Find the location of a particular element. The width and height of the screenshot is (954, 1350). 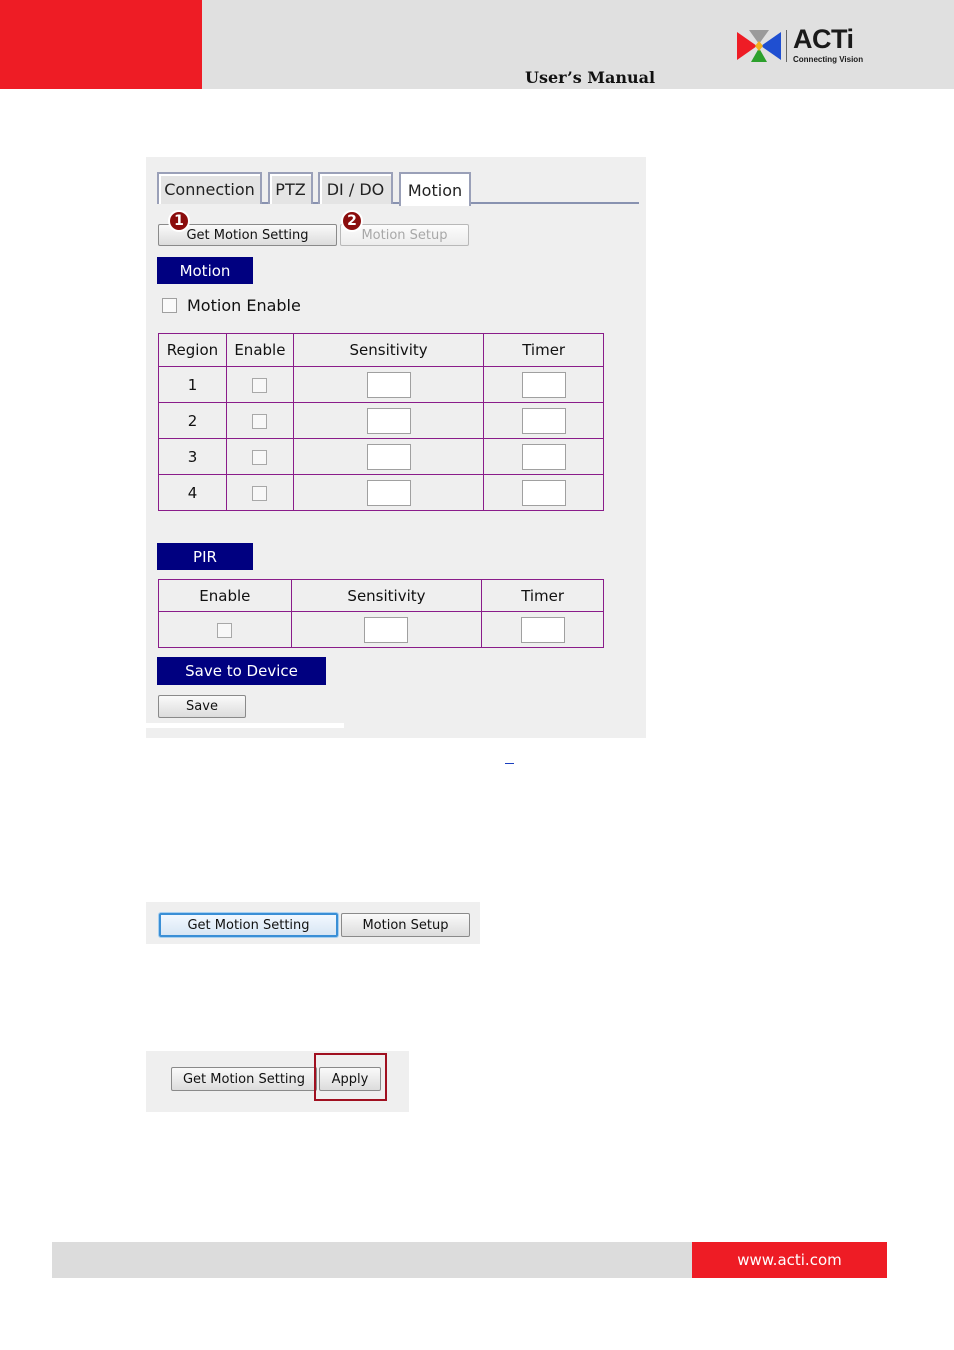

table-row: 4 is located at coordinates (381, 492).